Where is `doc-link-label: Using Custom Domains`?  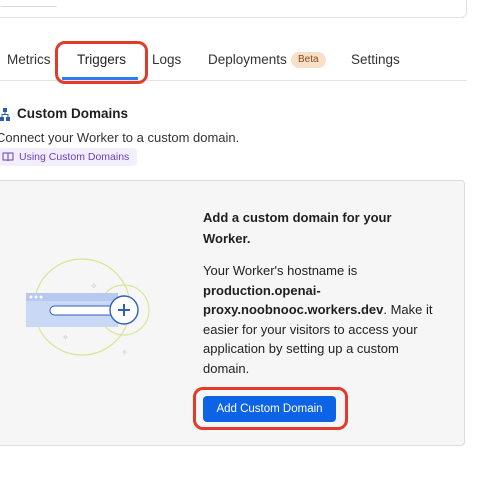
doc-link-label: Using Custom Domains is located at coordinates (74, 157).